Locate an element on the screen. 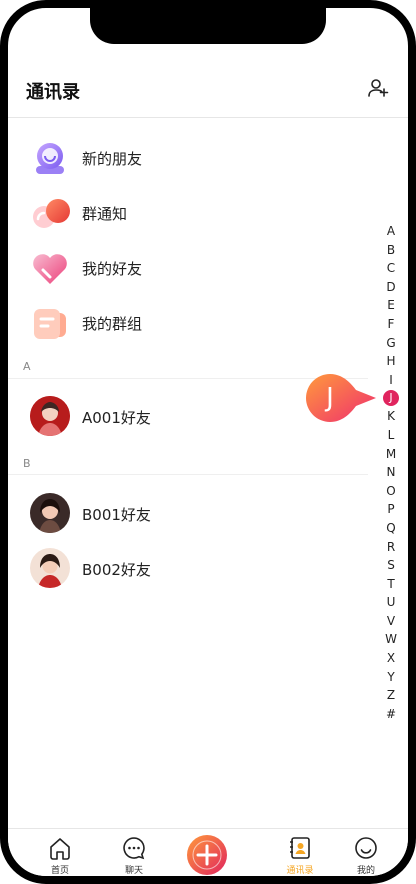 The image size is (416, 884). index-letter-v: V is located at coordinates (391, 621).